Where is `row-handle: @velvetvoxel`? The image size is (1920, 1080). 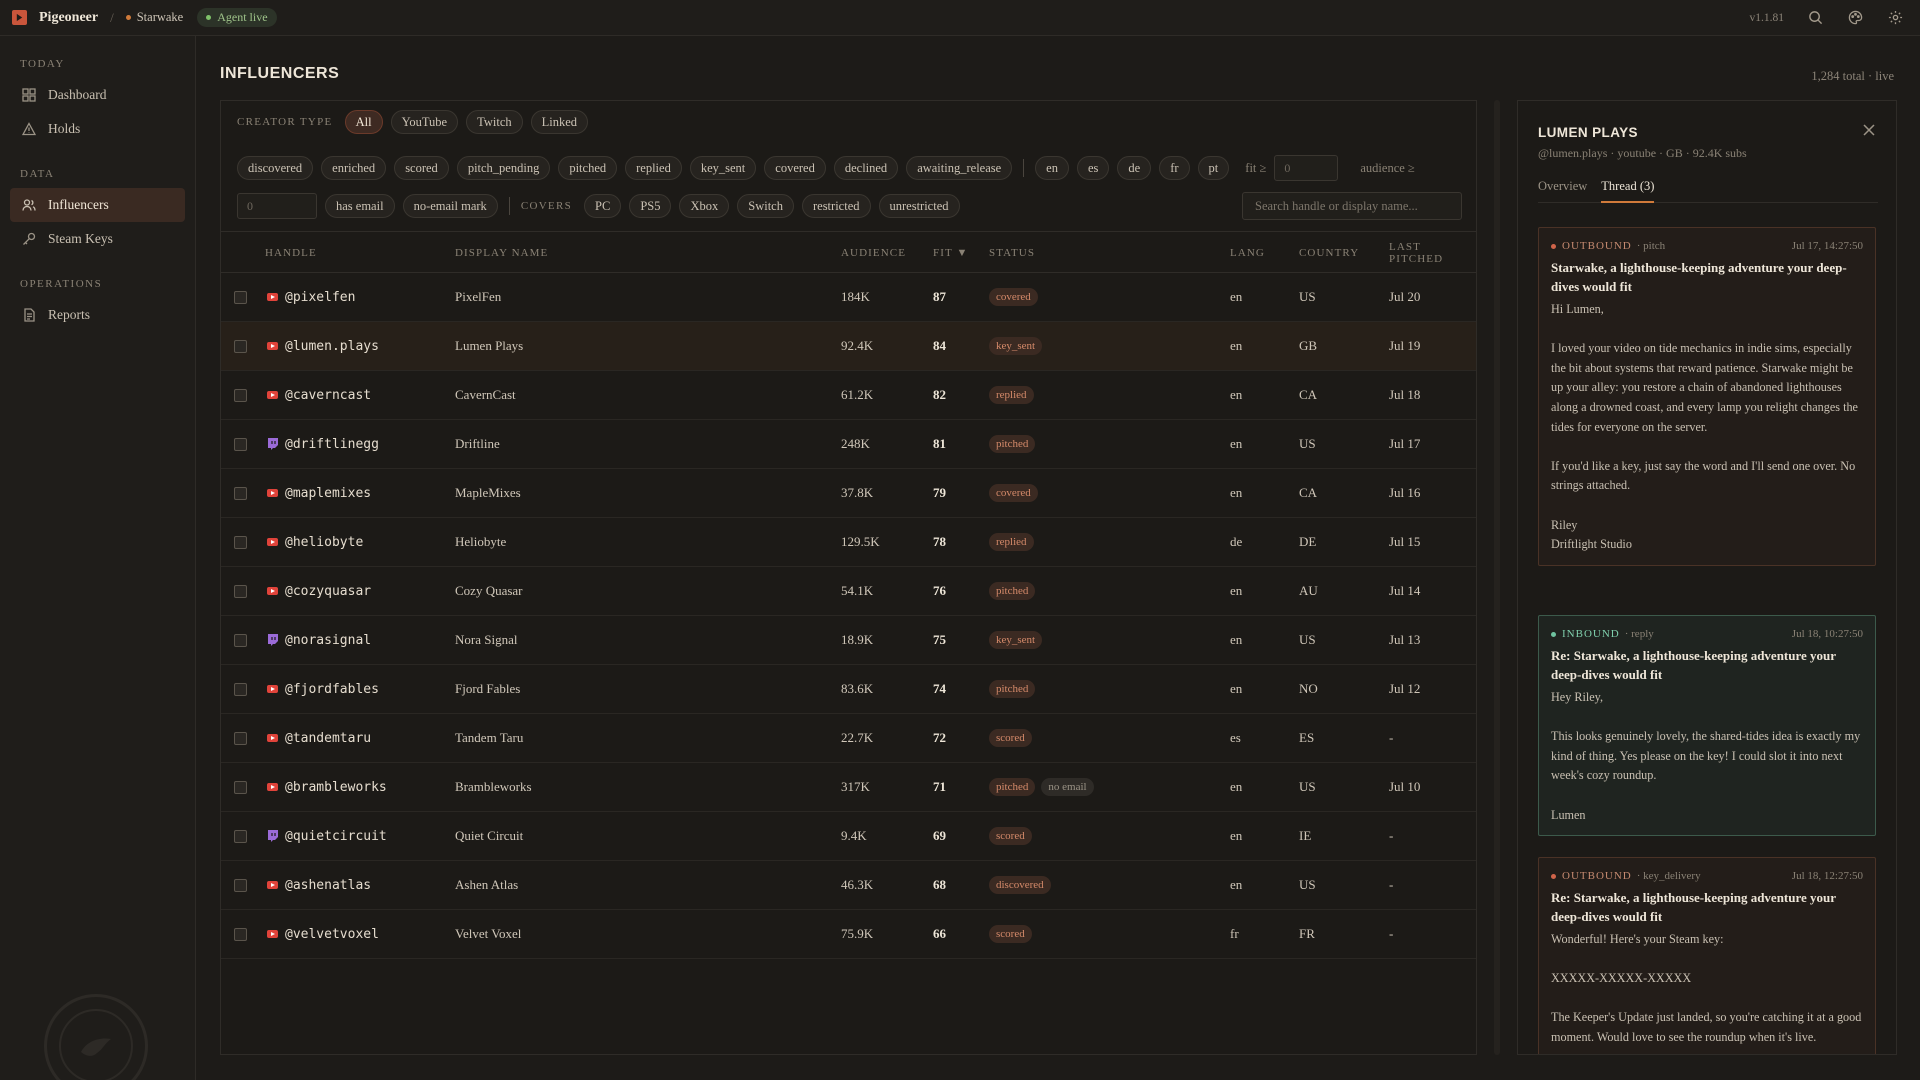 row-handle: @velvetvoxel is located at coordinates (332, 934).